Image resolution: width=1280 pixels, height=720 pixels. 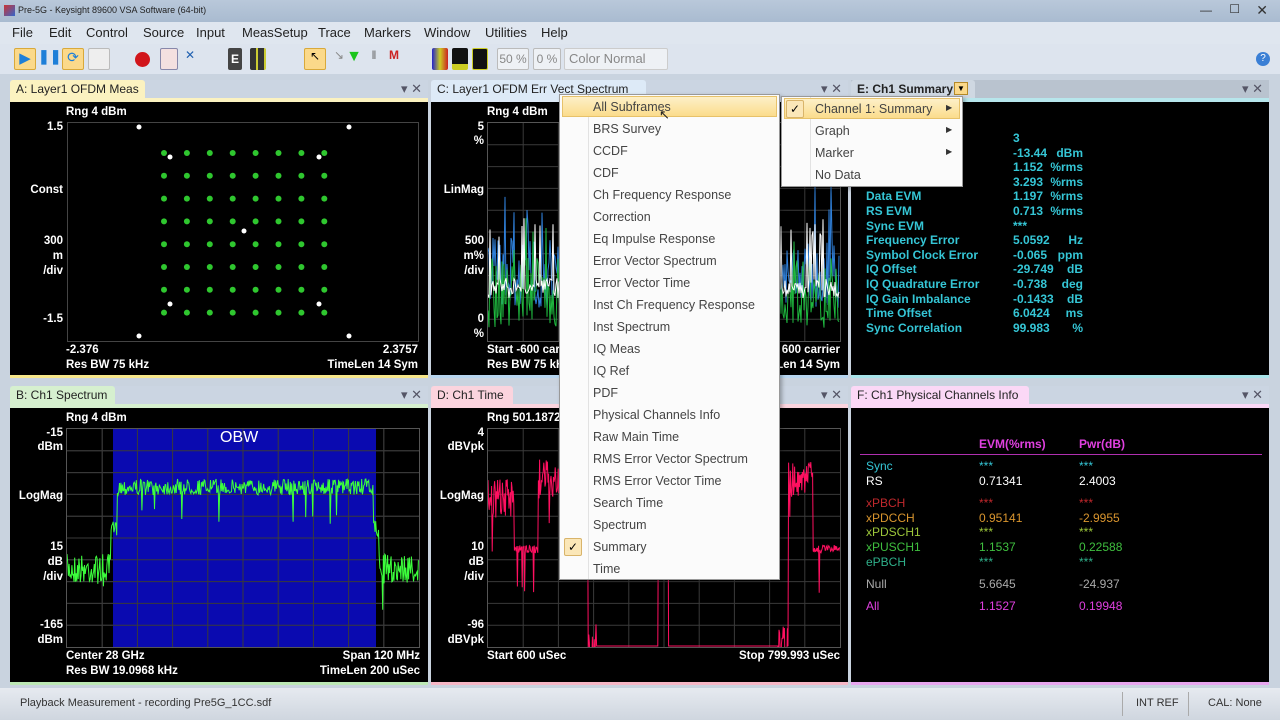 What do you see at coordinates (73, 59) in the screenshot?
I see `loop-icon: ⟳` at bounding box center [73, 59].